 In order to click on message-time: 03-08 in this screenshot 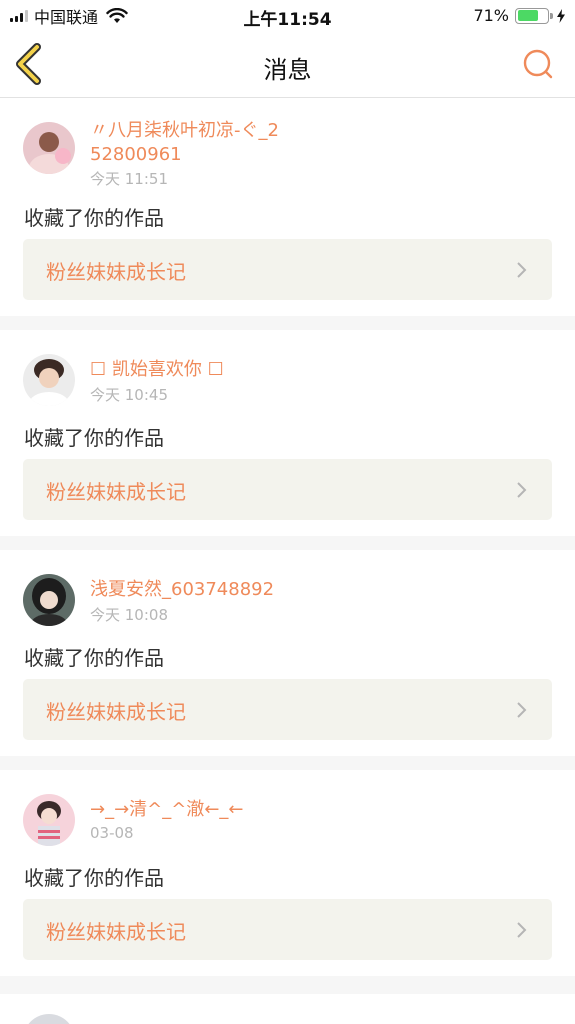, I will do `click(112, 833)`.